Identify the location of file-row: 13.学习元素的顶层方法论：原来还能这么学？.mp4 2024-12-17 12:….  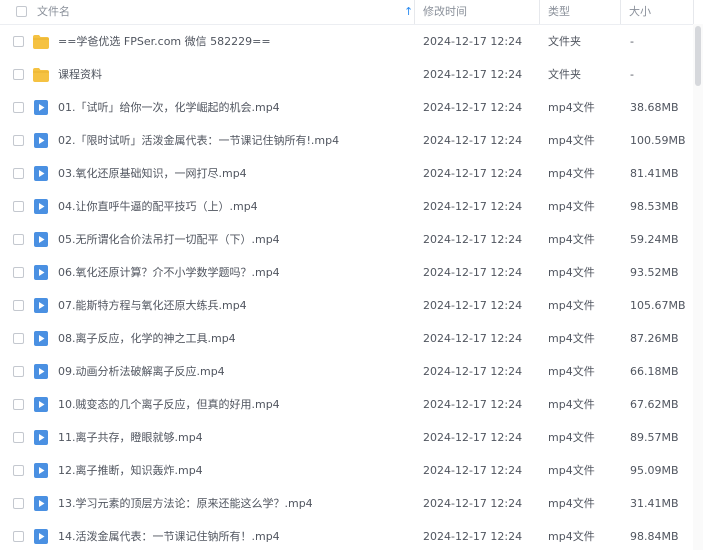
(351, 503).